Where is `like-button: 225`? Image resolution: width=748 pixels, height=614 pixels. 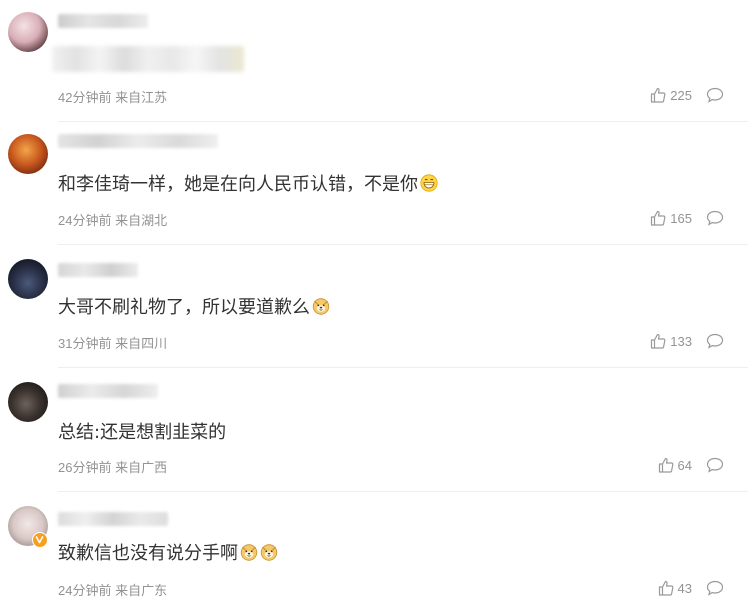 like-button: 225 is located at coordinates (671, 95).